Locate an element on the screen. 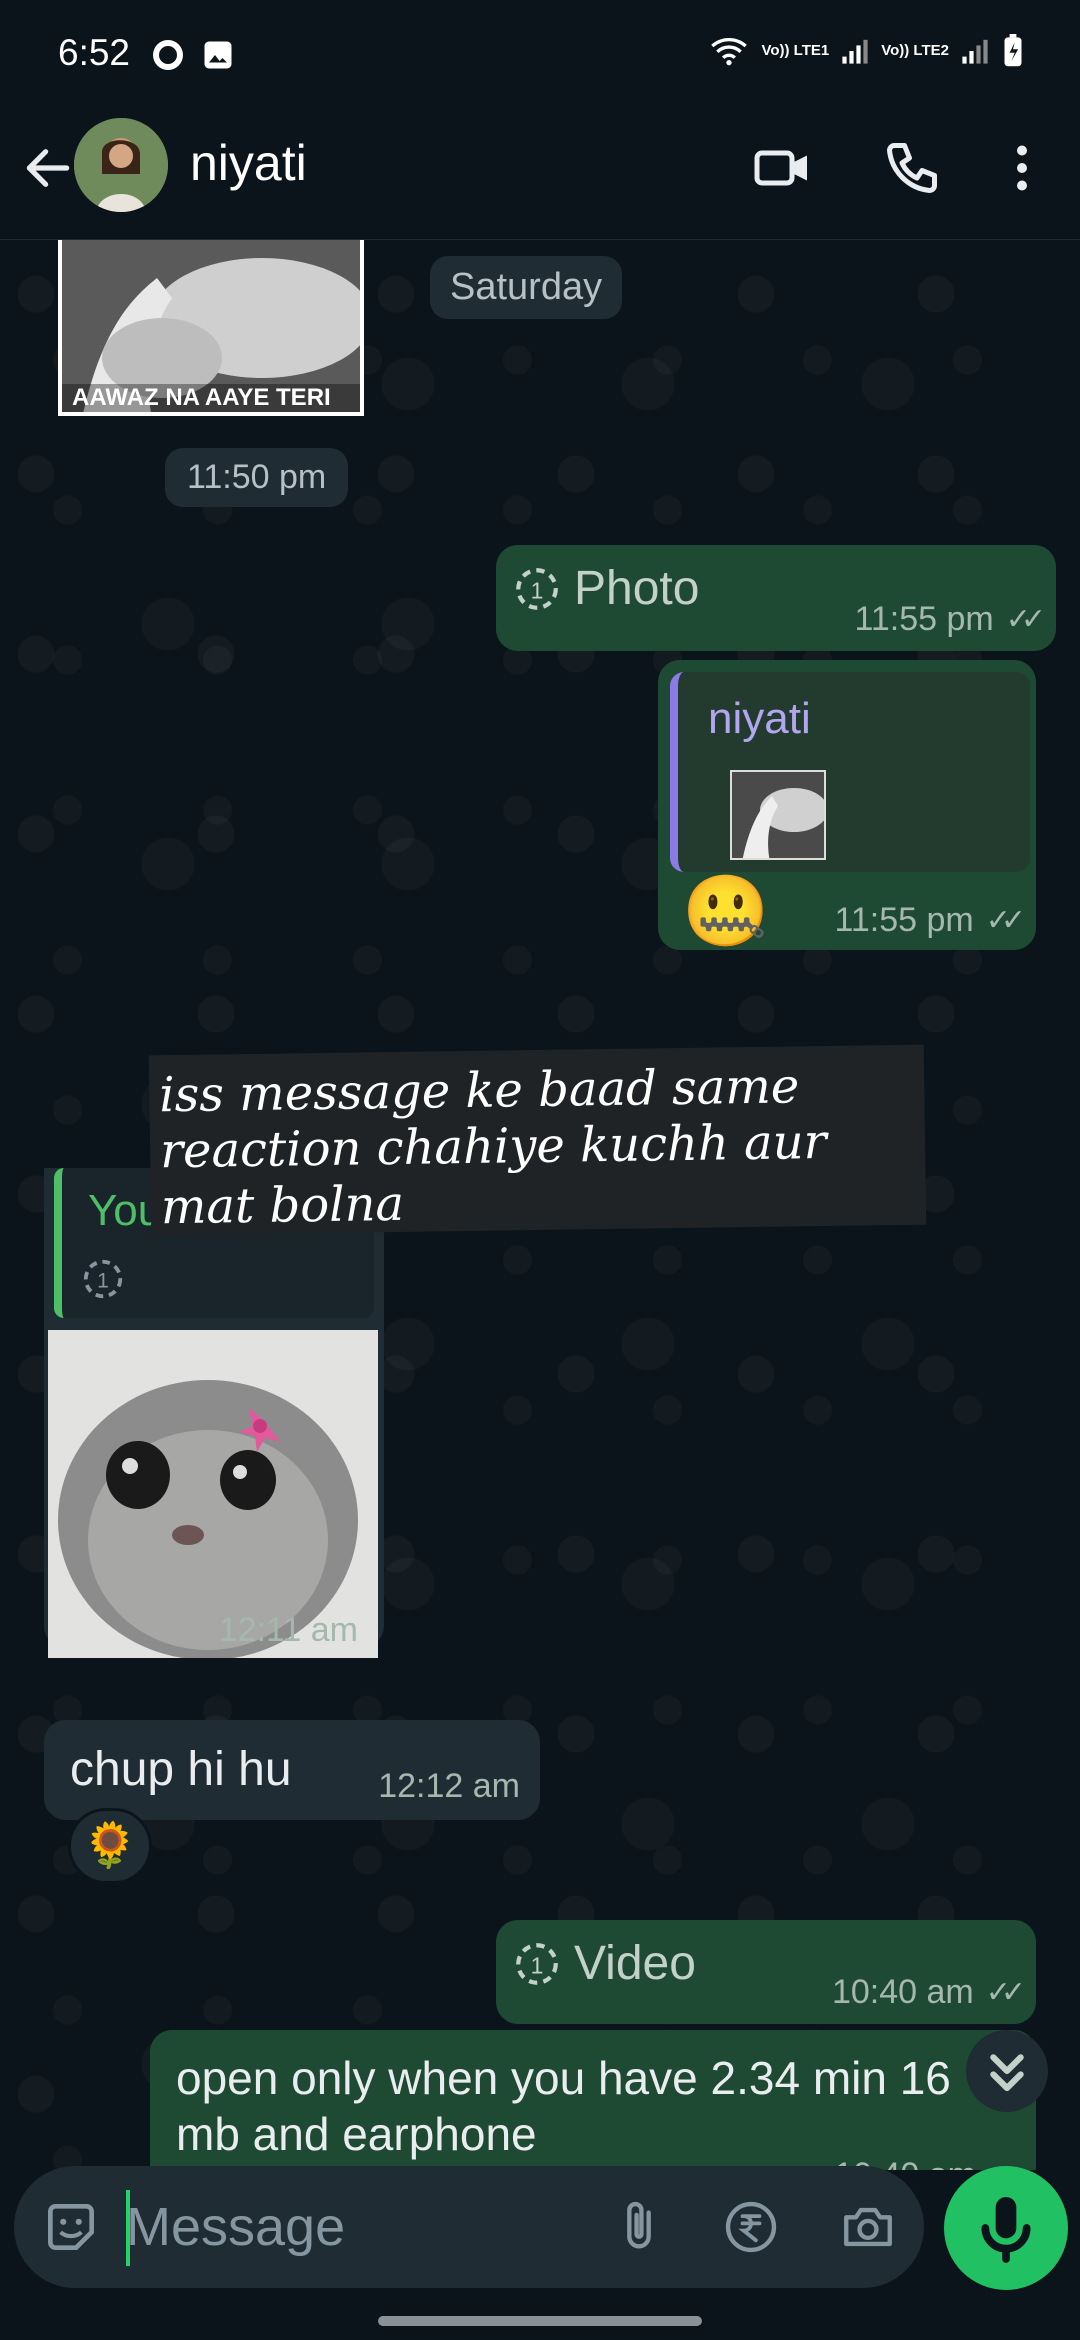 This screenshot has width=1080, height=2340. view-once-video: 1 Video is located at coordinates (604, 1963).